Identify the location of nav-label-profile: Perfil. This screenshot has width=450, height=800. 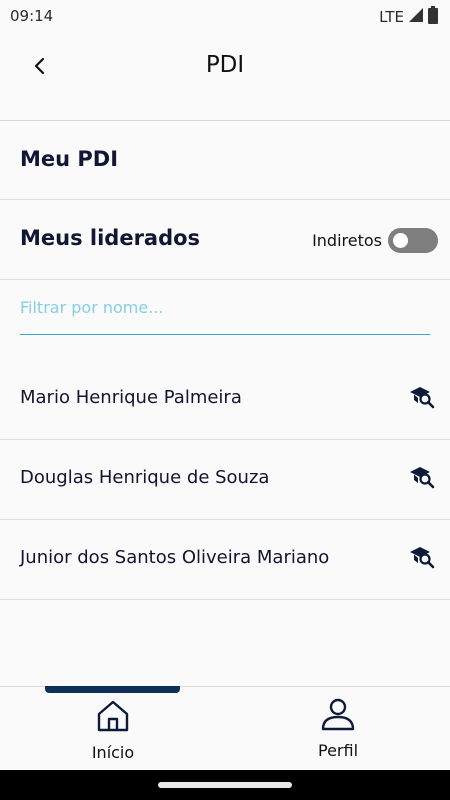
(338, 750).